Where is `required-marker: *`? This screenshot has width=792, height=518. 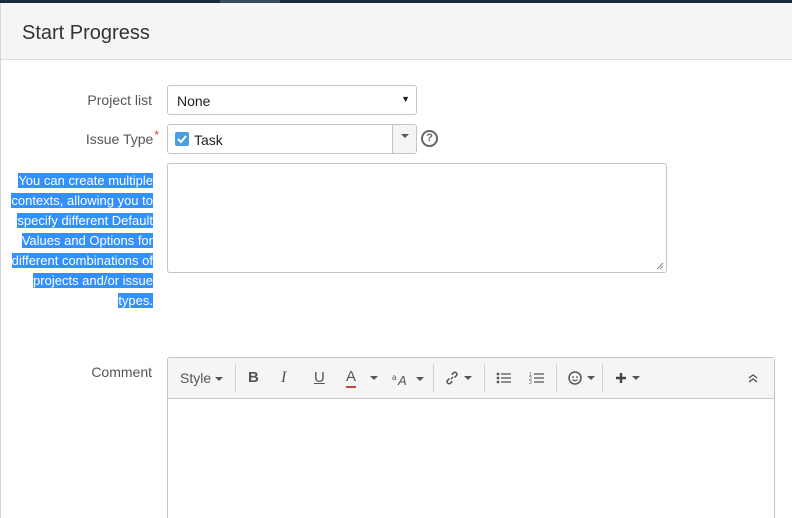
required-marker: * is located at coordinates (156, 135).